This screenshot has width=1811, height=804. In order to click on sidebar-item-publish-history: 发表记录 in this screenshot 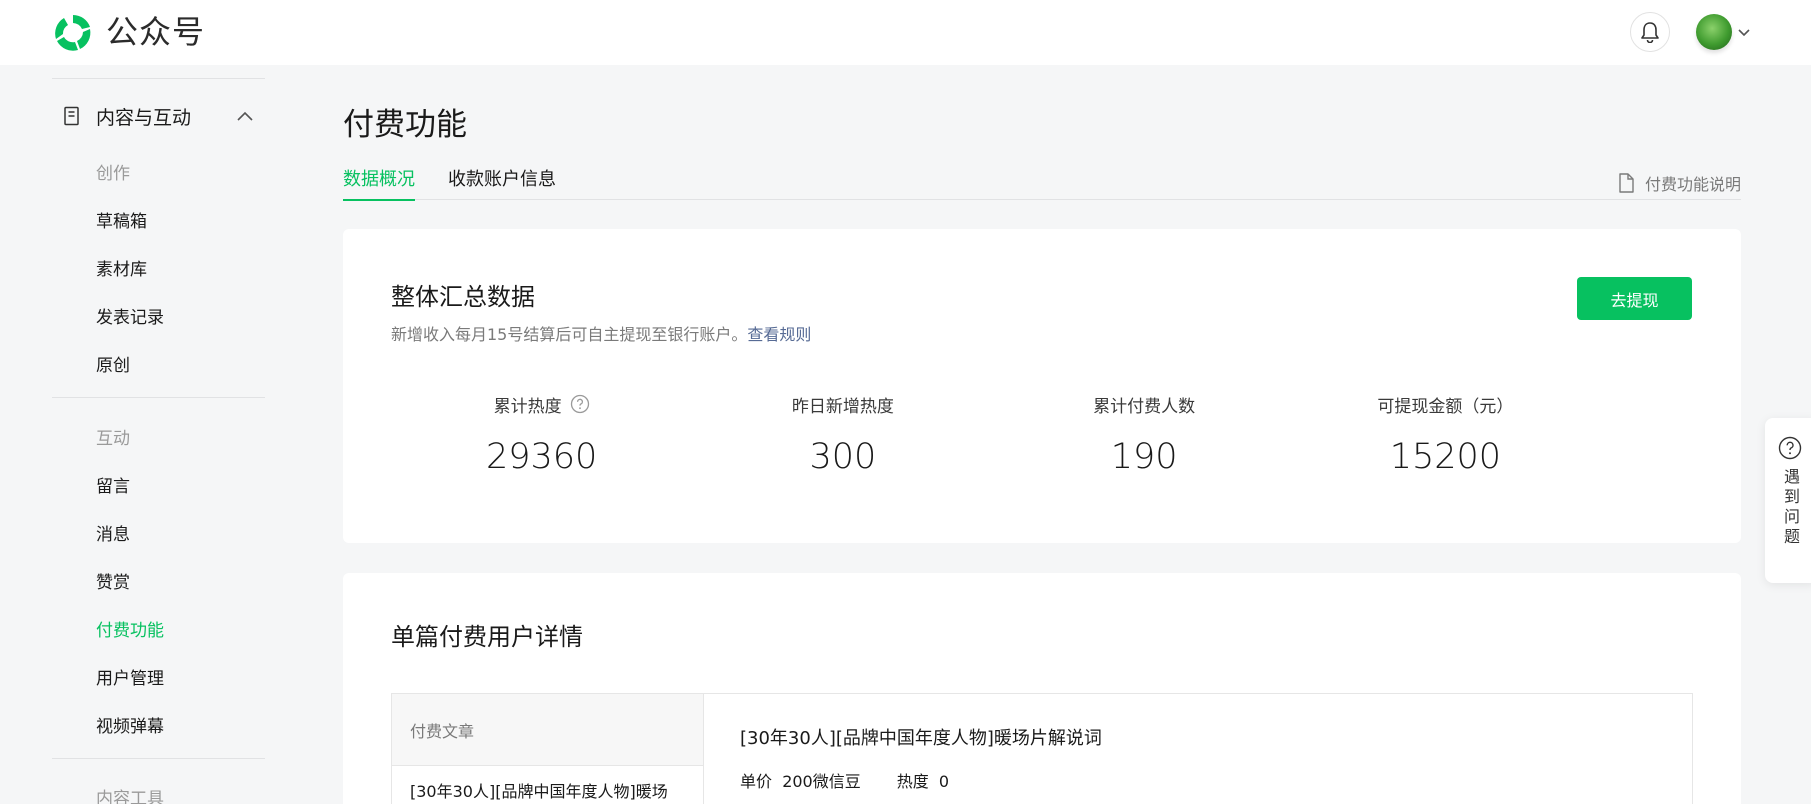, I will do `click(130, 315)`.